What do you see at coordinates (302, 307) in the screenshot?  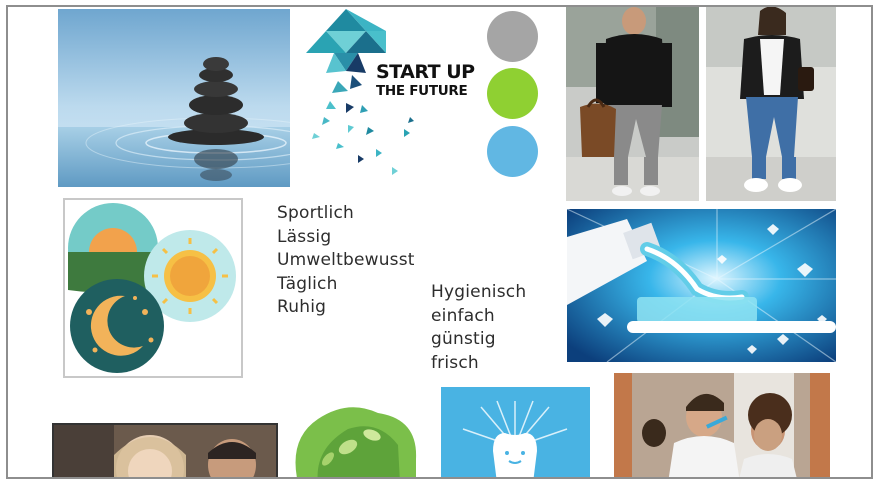 I see `keyword-left-5: Ruhig` at bounding box center [302, 307].